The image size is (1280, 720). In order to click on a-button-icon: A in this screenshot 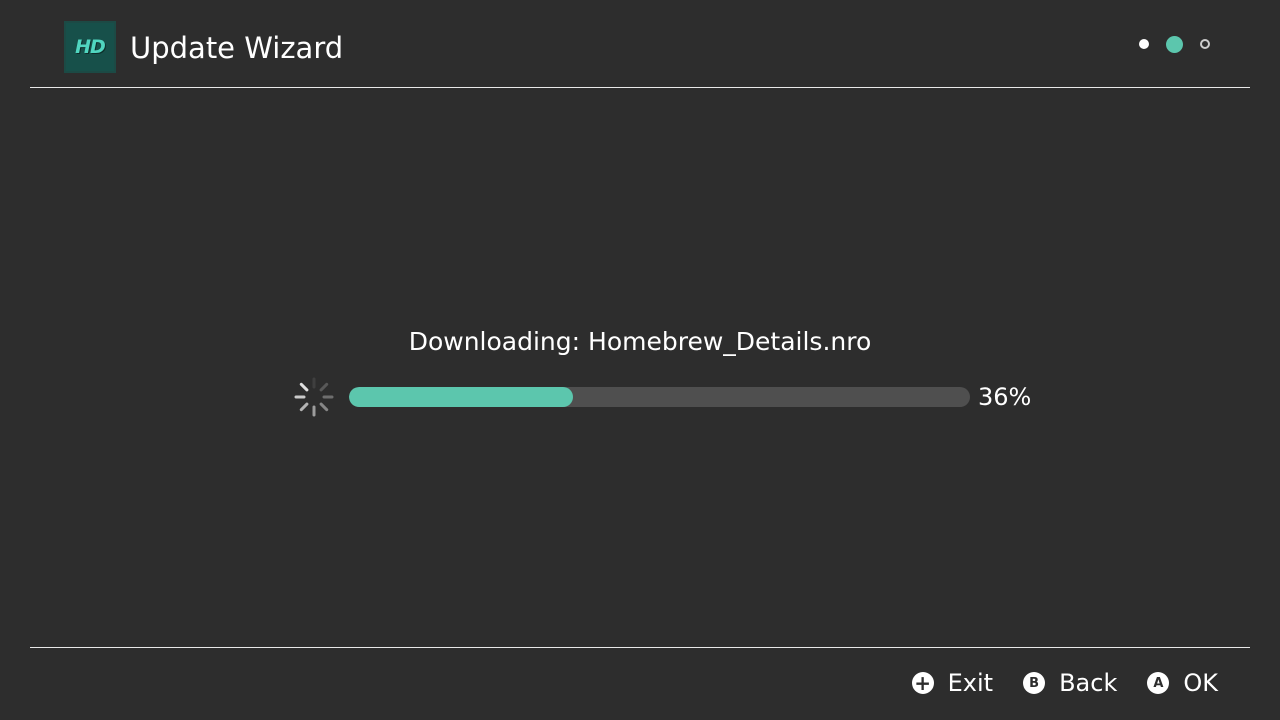, I will do `click(1158, 683)`.